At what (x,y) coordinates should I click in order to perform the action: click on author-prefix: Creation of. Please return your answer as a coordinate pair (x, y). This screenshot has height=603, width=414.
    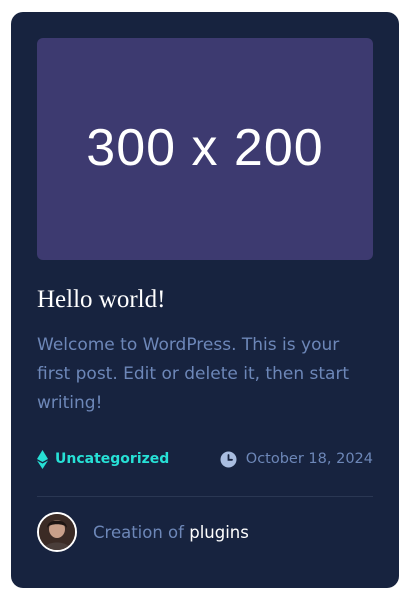
    Looking at the image, I should click on (138, 532).